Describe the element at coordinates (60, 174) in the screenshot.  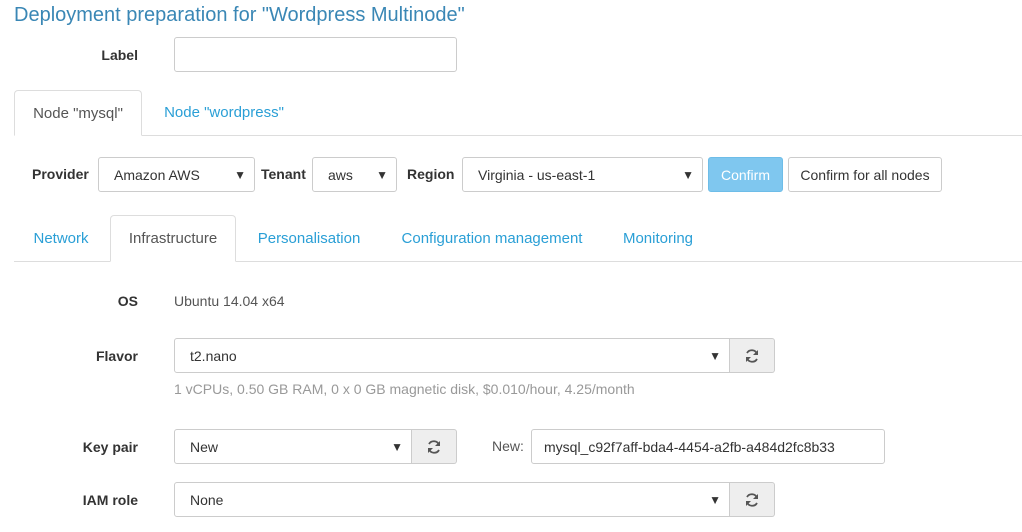
I see `provider-label: Provider` at that location.